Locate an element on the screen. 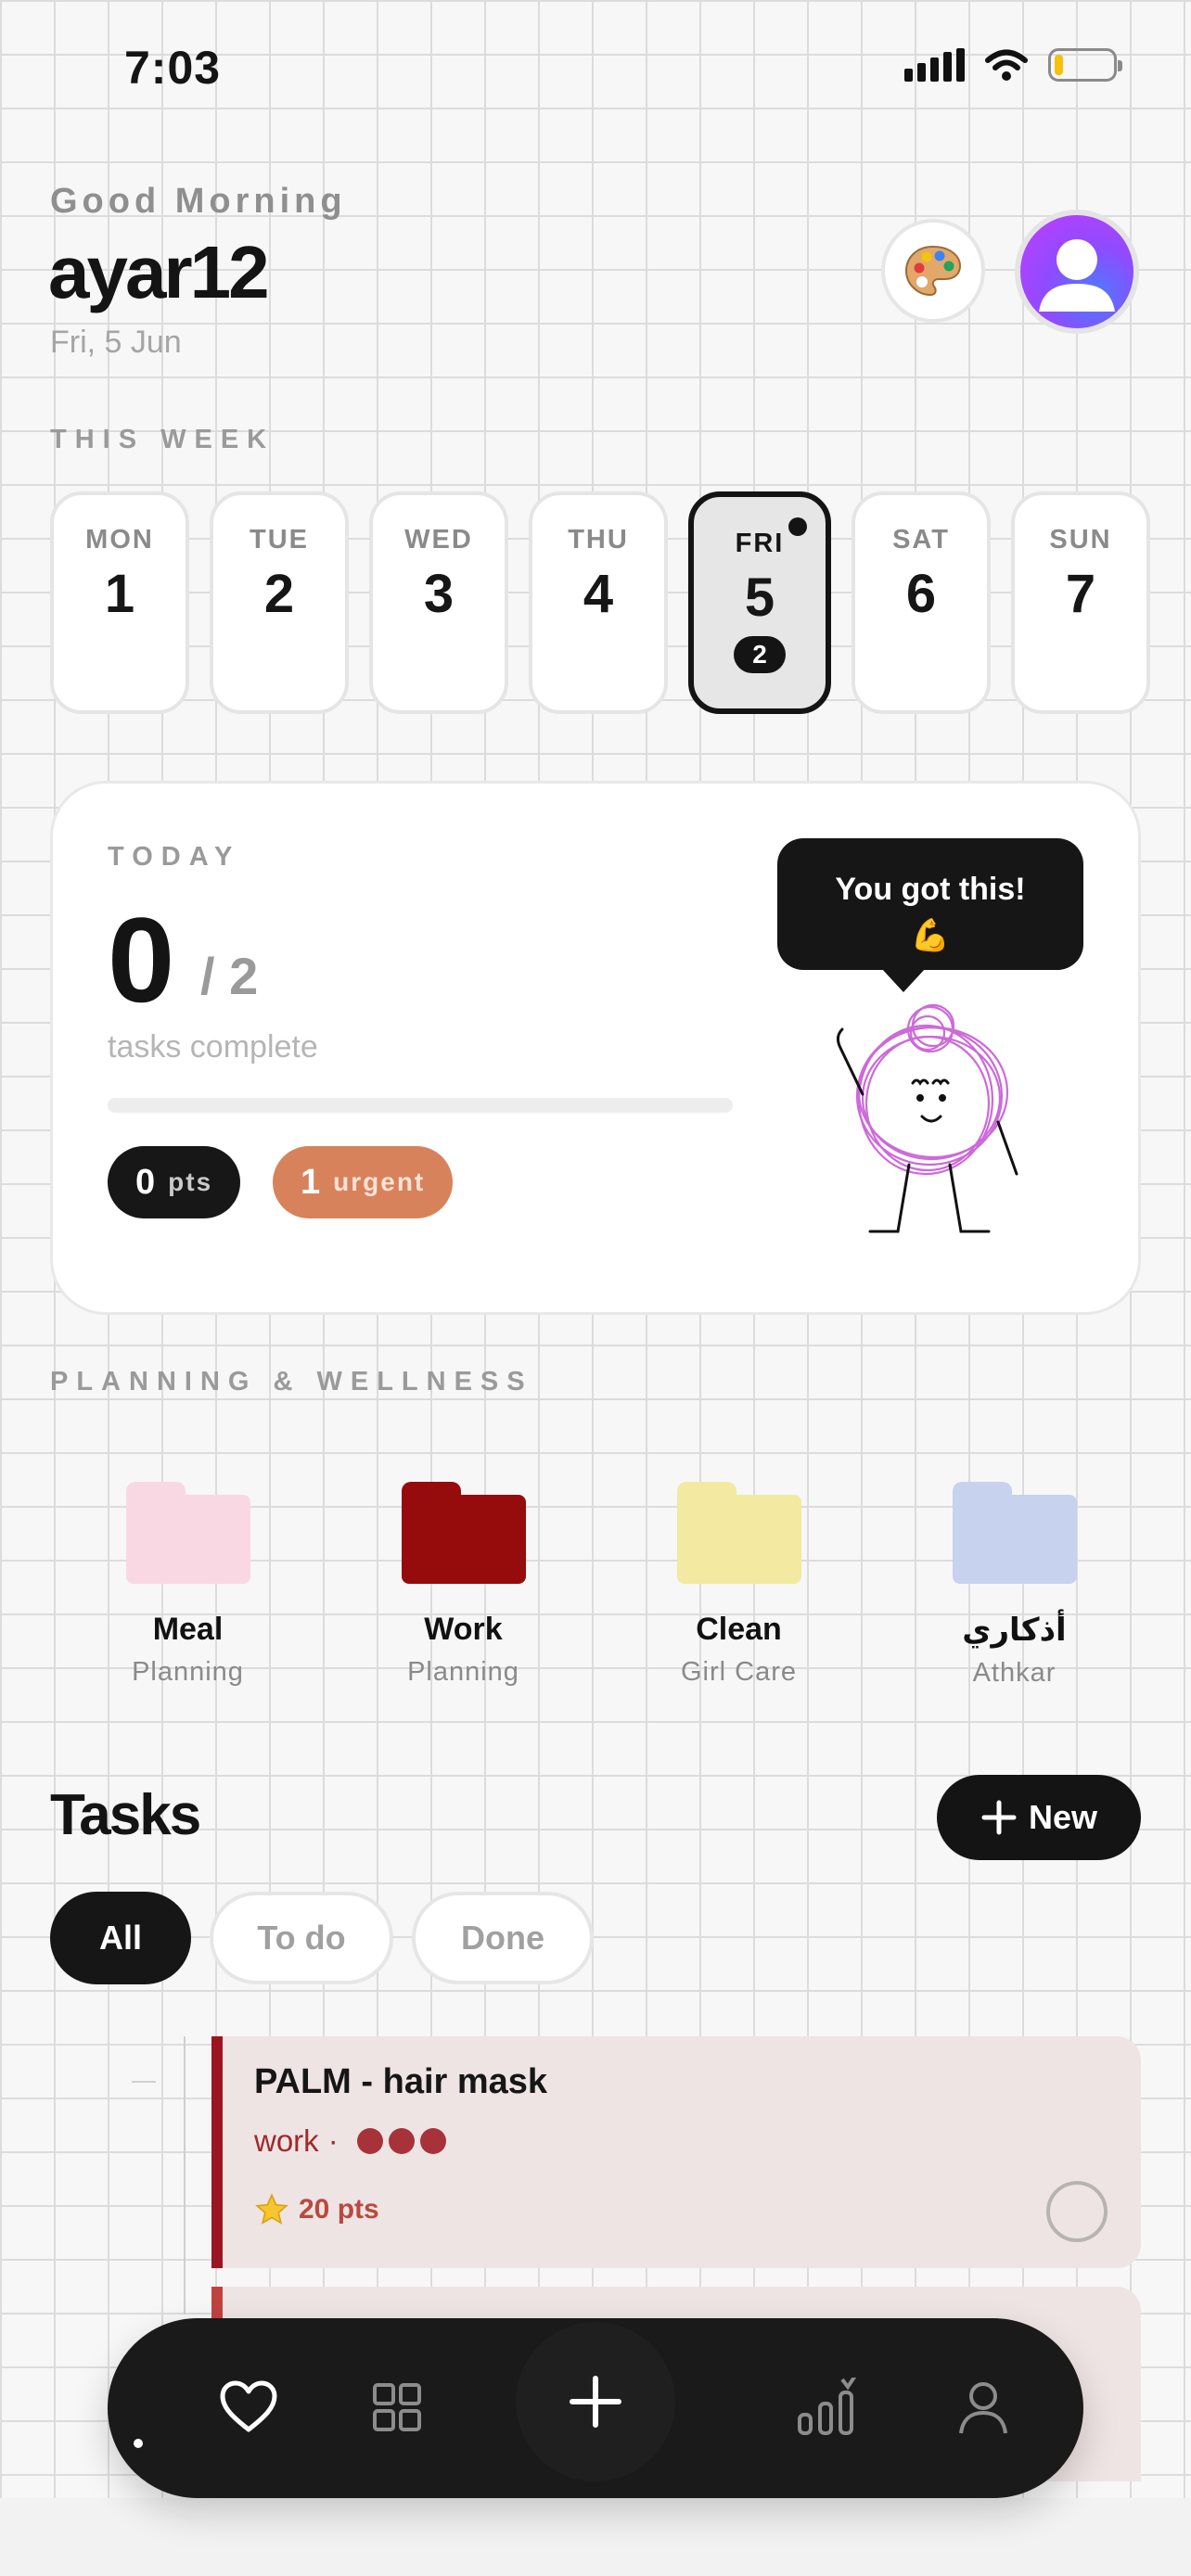  folder-title: Meal is located at coordinates (188, 1629).